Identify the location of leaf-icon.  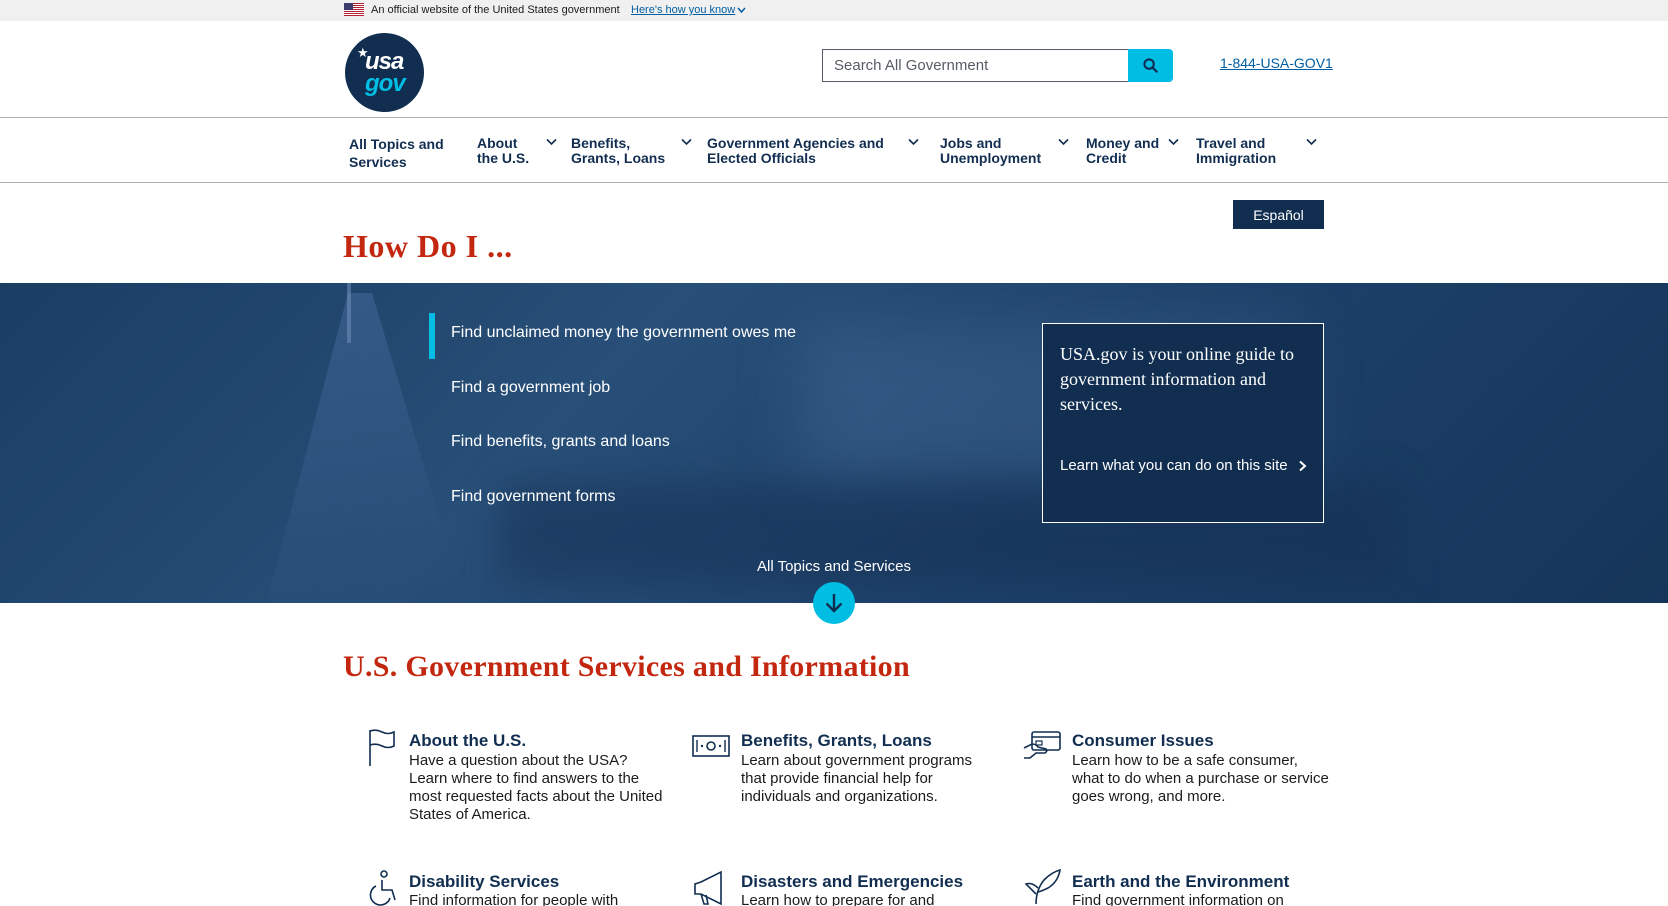
(1042, 886).